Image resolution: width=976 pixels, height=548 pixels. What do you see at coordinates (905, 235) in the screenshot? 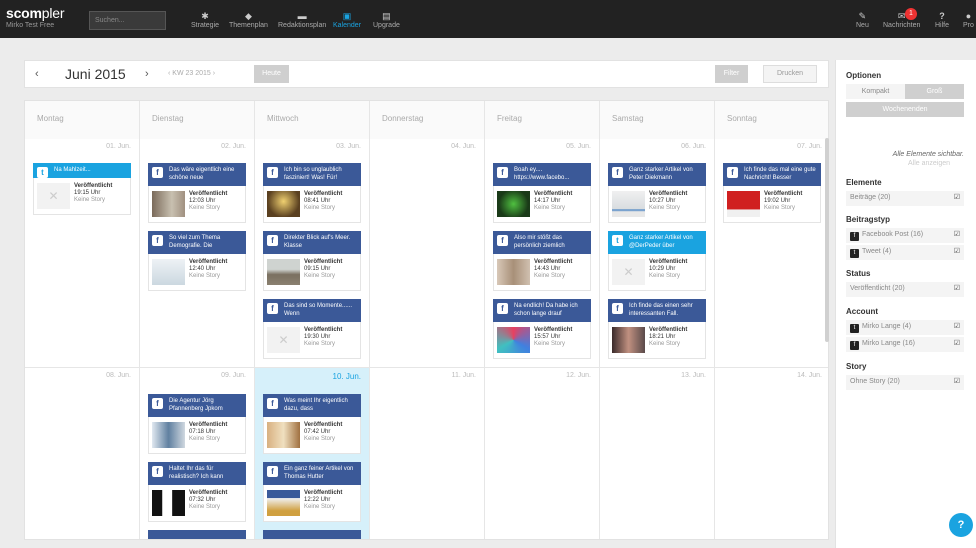
I see `filter-item-facebook: f Facebook Post (16) ☑` at bounding box center [905, 235].